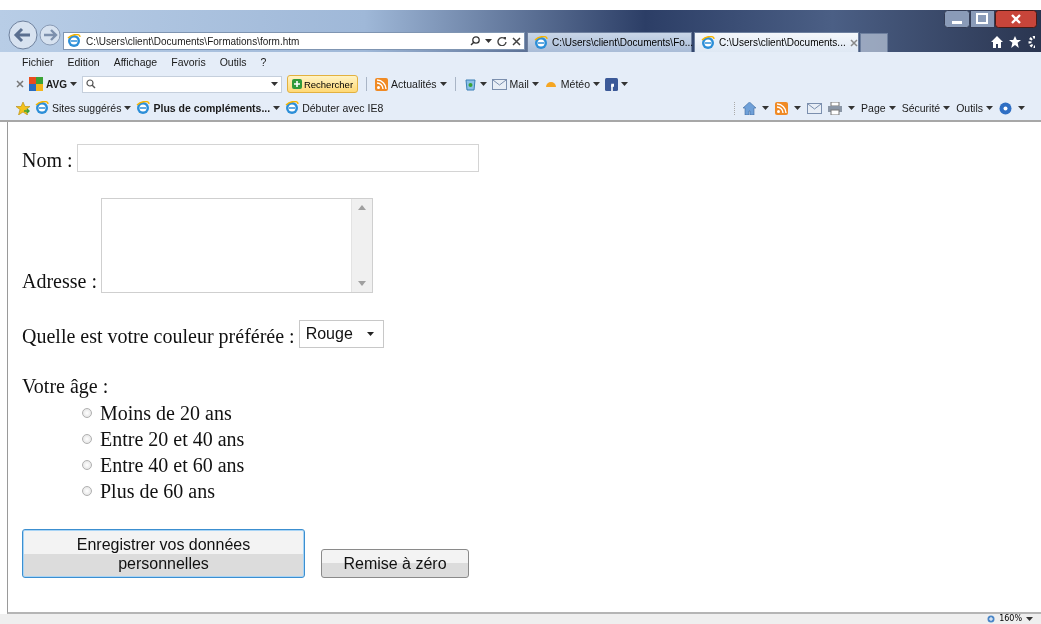 The image size is (1041, 624). What do you see at coordinates (188, 62) in the screenshot?
I see `menu-item: Favoris` at bounding box center [188, 62].